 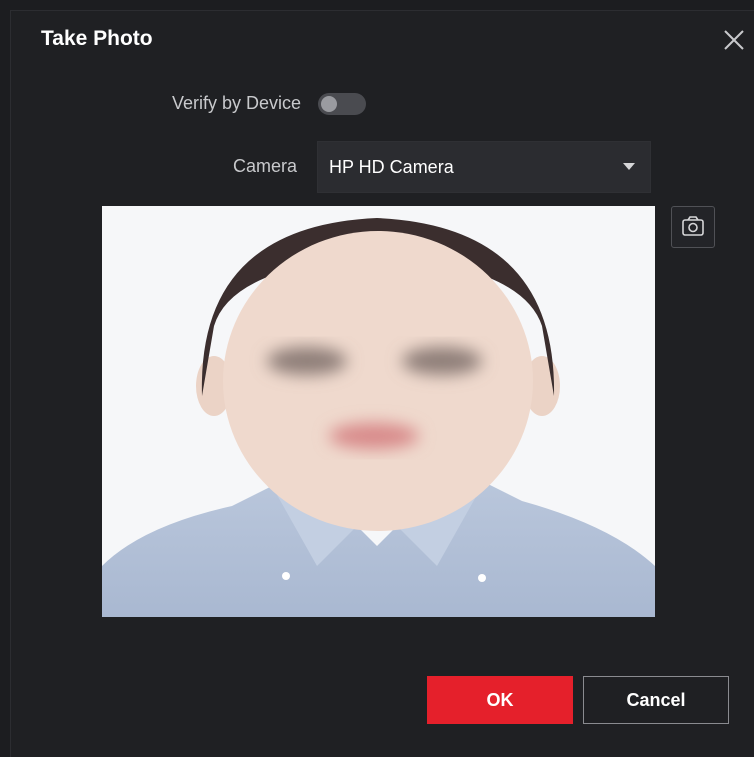 I want to click on chevron-down-icon, so click(x=629, y=166).